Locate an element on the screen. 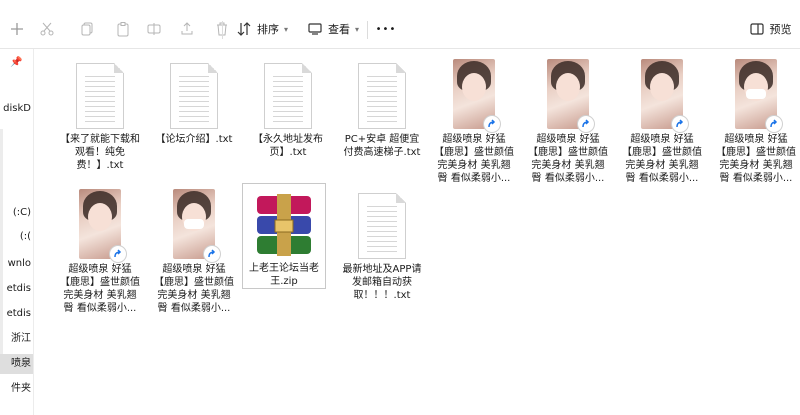 The image size is (800, 415). preview-pane-icon is located at coordinates (756, 29).